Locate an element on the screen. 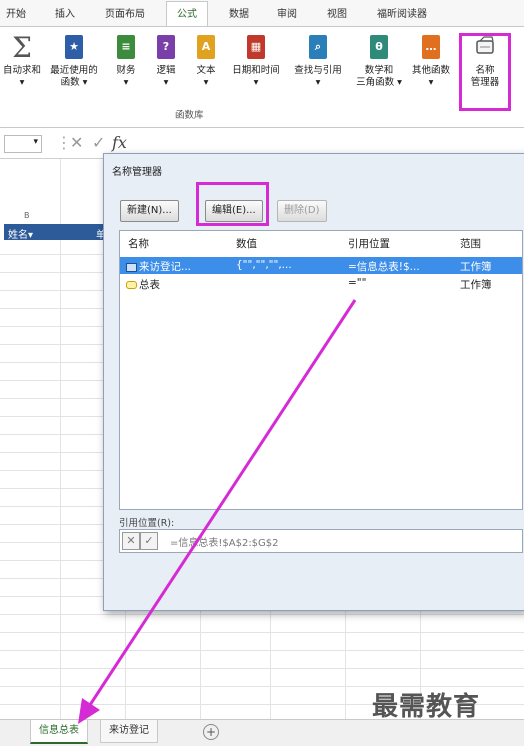 The image size is (524, 746). row-name: 总表 is located at coordinates (149, 285).